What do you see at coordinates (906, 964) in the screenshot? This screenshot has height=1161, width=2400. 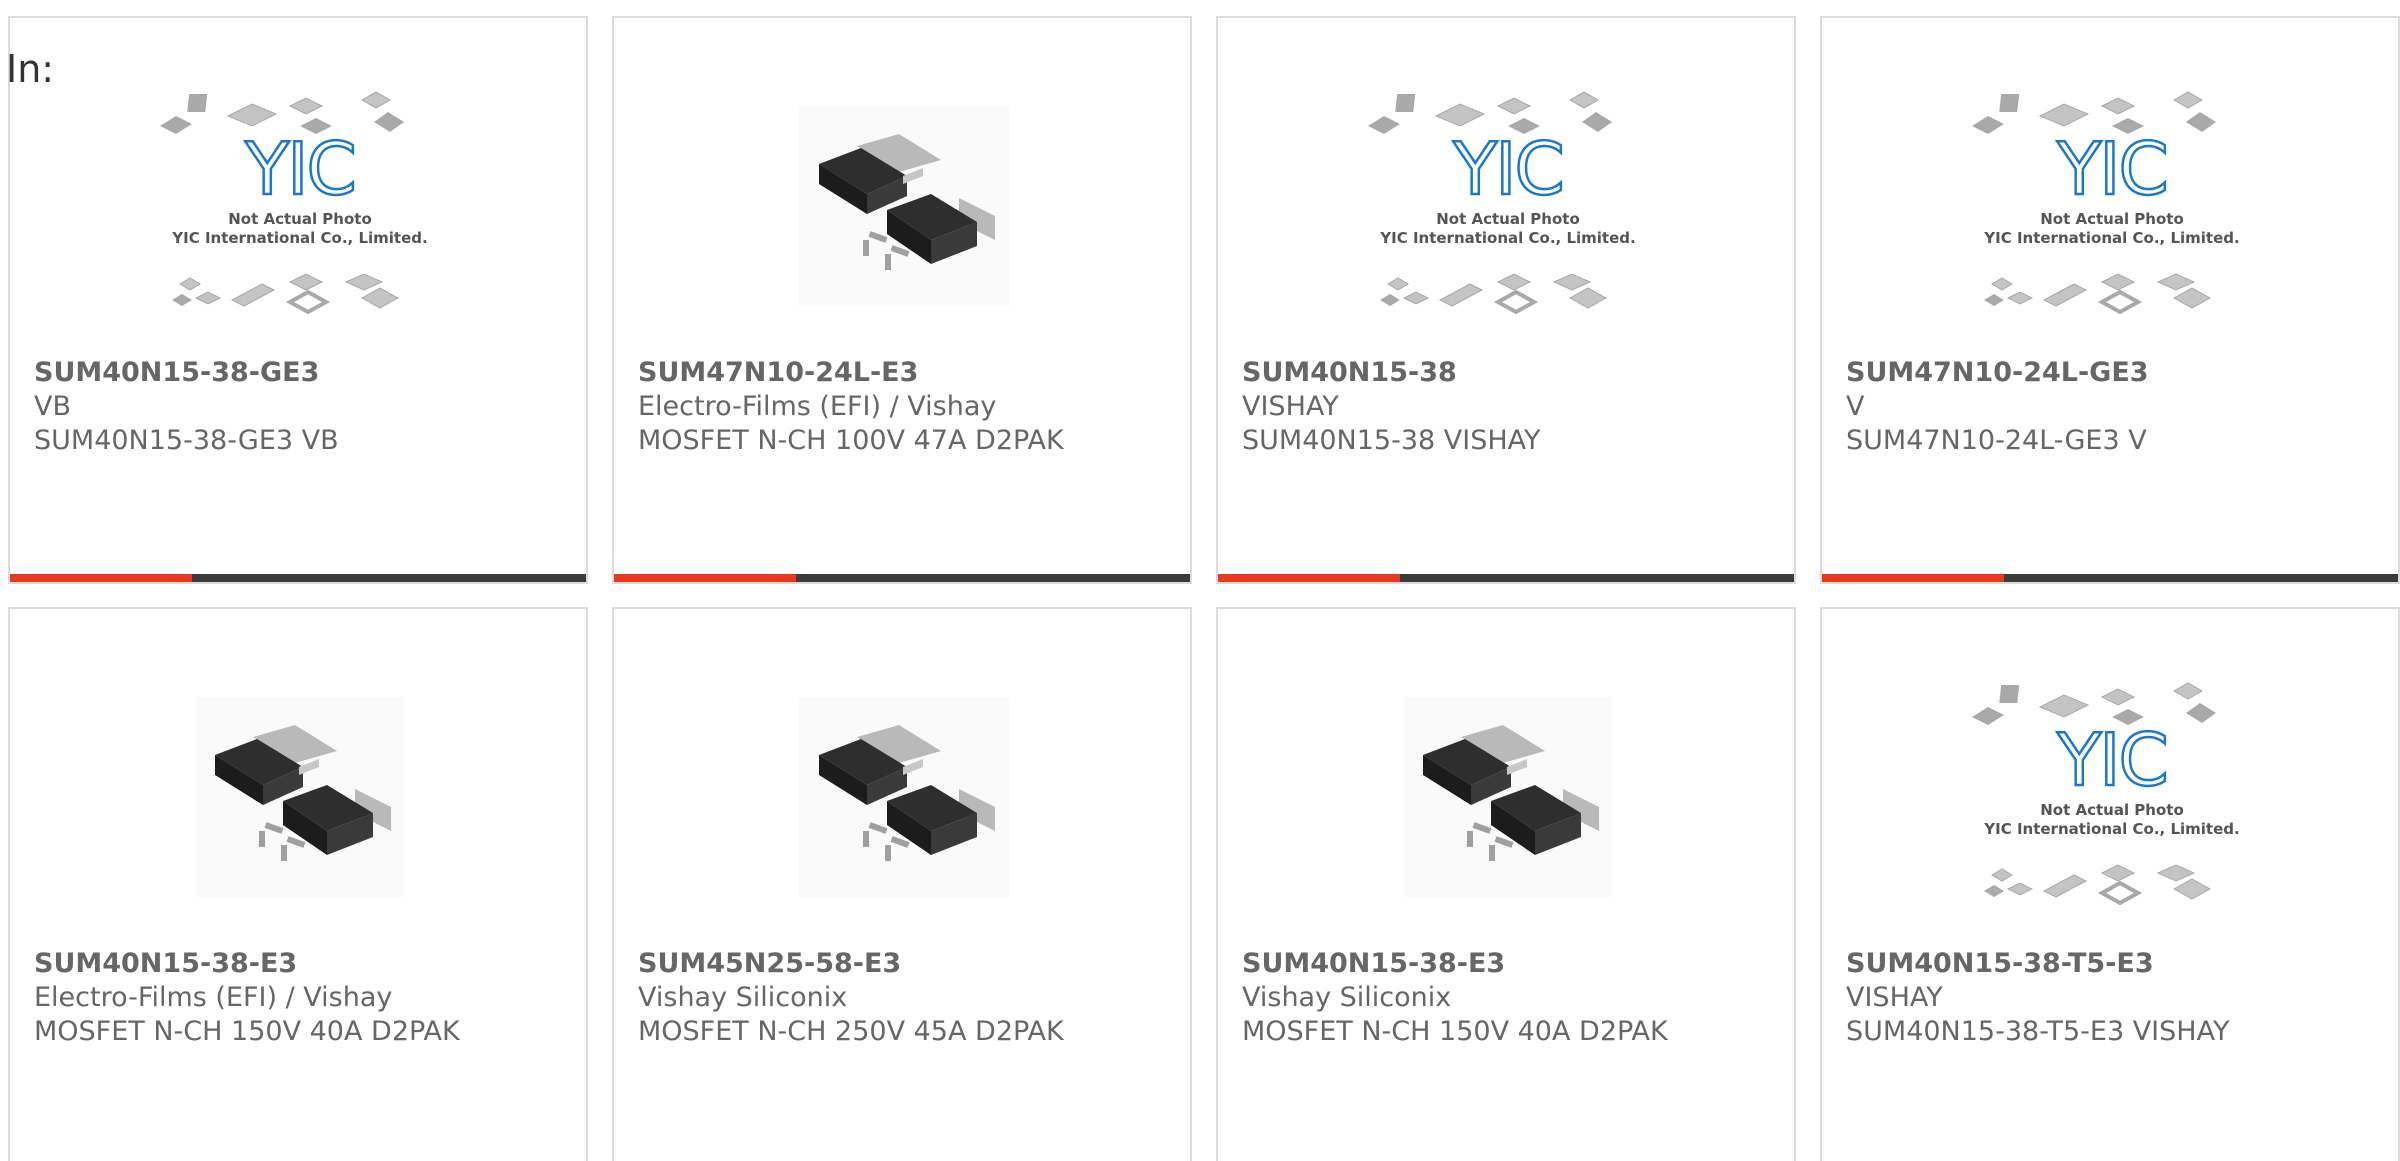 I see `part-number-link: SUM45N25-58-E3` at bounding box center [906, 964].